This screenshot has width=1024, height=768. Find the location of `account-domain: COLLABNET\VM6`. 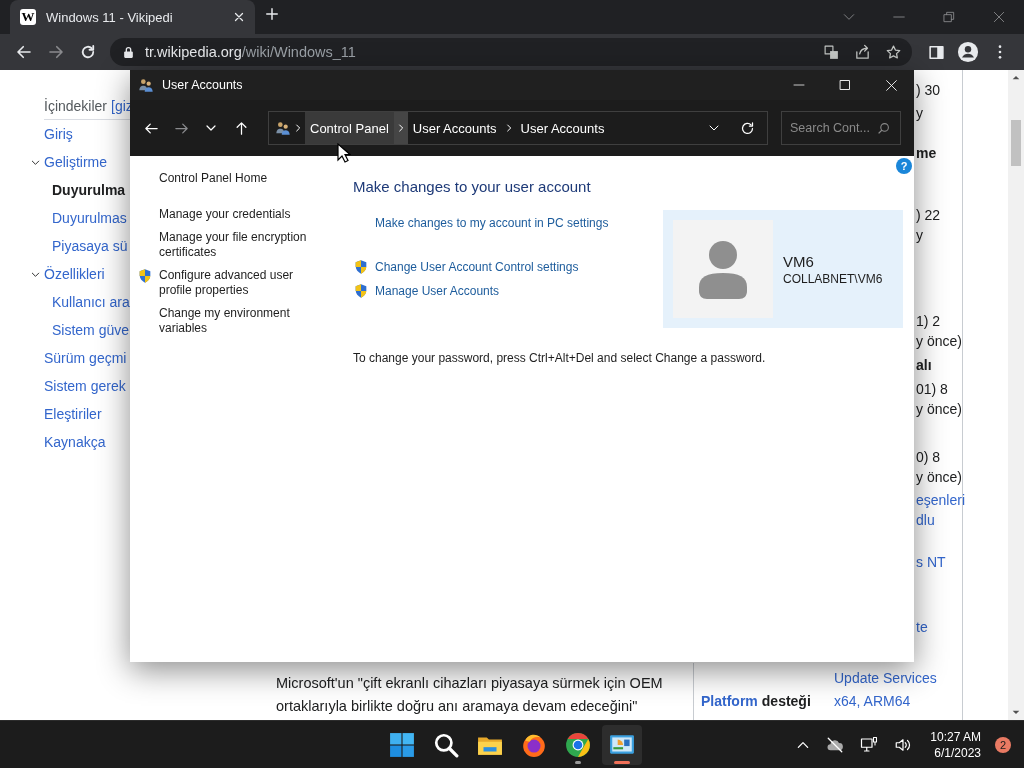

account-domain: COLLABNET\VM6 is located at coordinates (833, 278).